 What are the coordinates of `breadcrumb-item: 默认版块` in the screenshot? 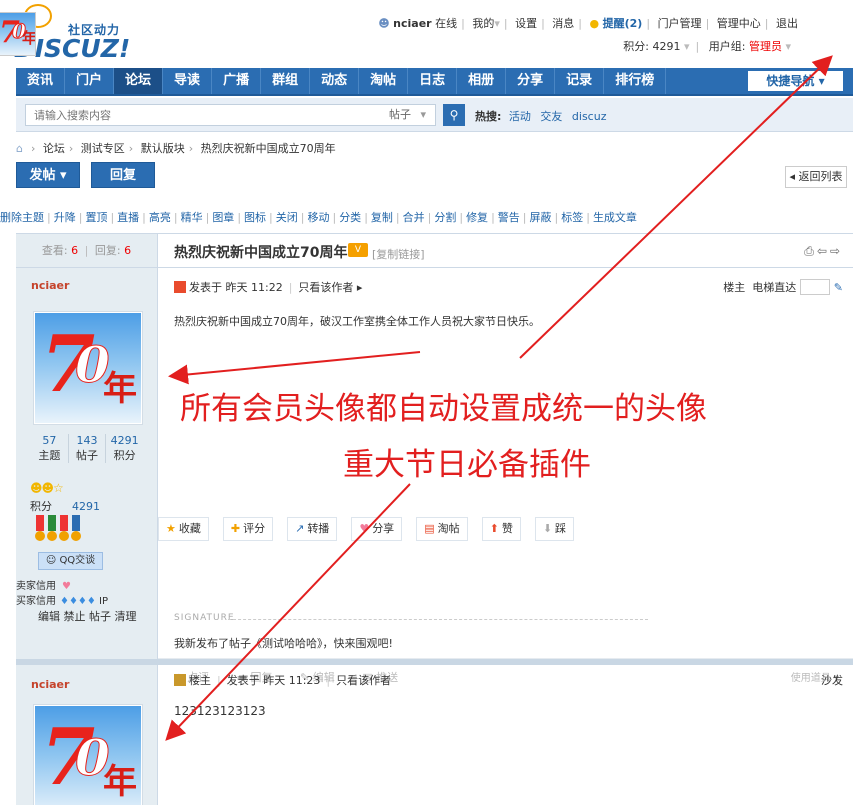 It's located at (163, 148).